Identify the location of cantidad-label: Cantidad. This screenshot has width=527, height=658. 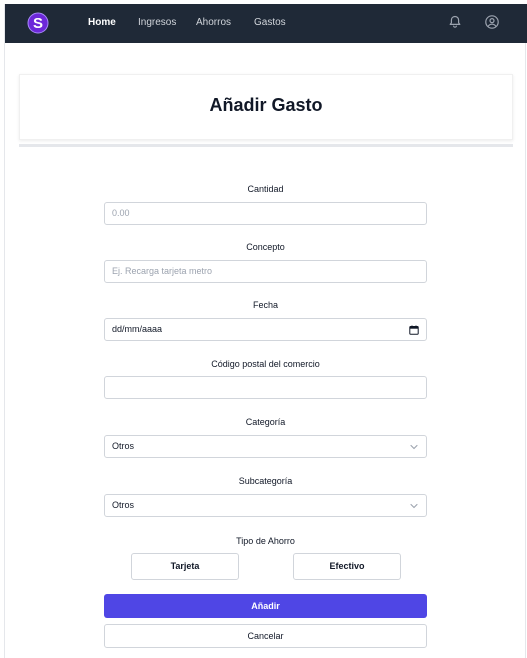
(265, 189).